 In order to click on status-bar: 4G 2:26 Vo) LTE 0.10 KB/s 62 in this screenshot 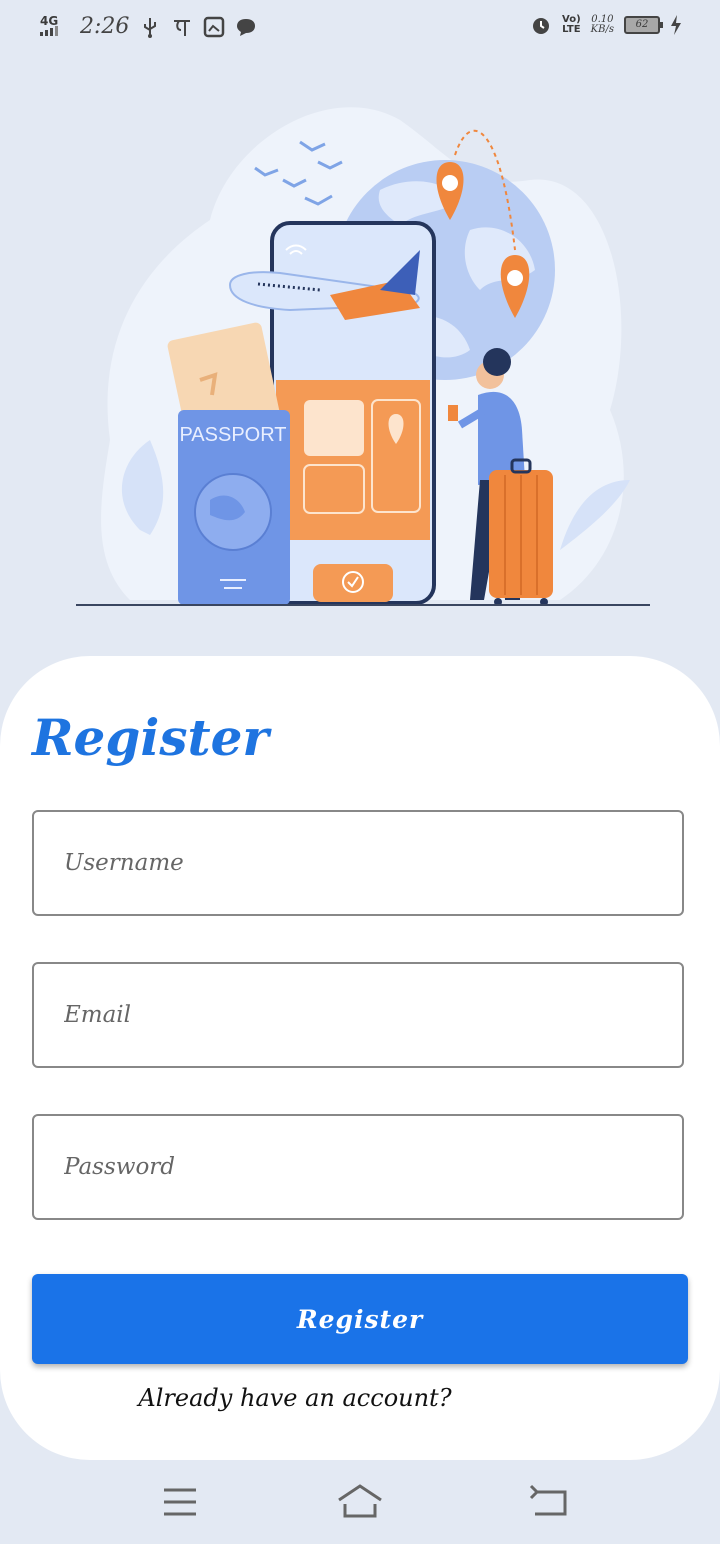, I will do `click(360, 28)`.